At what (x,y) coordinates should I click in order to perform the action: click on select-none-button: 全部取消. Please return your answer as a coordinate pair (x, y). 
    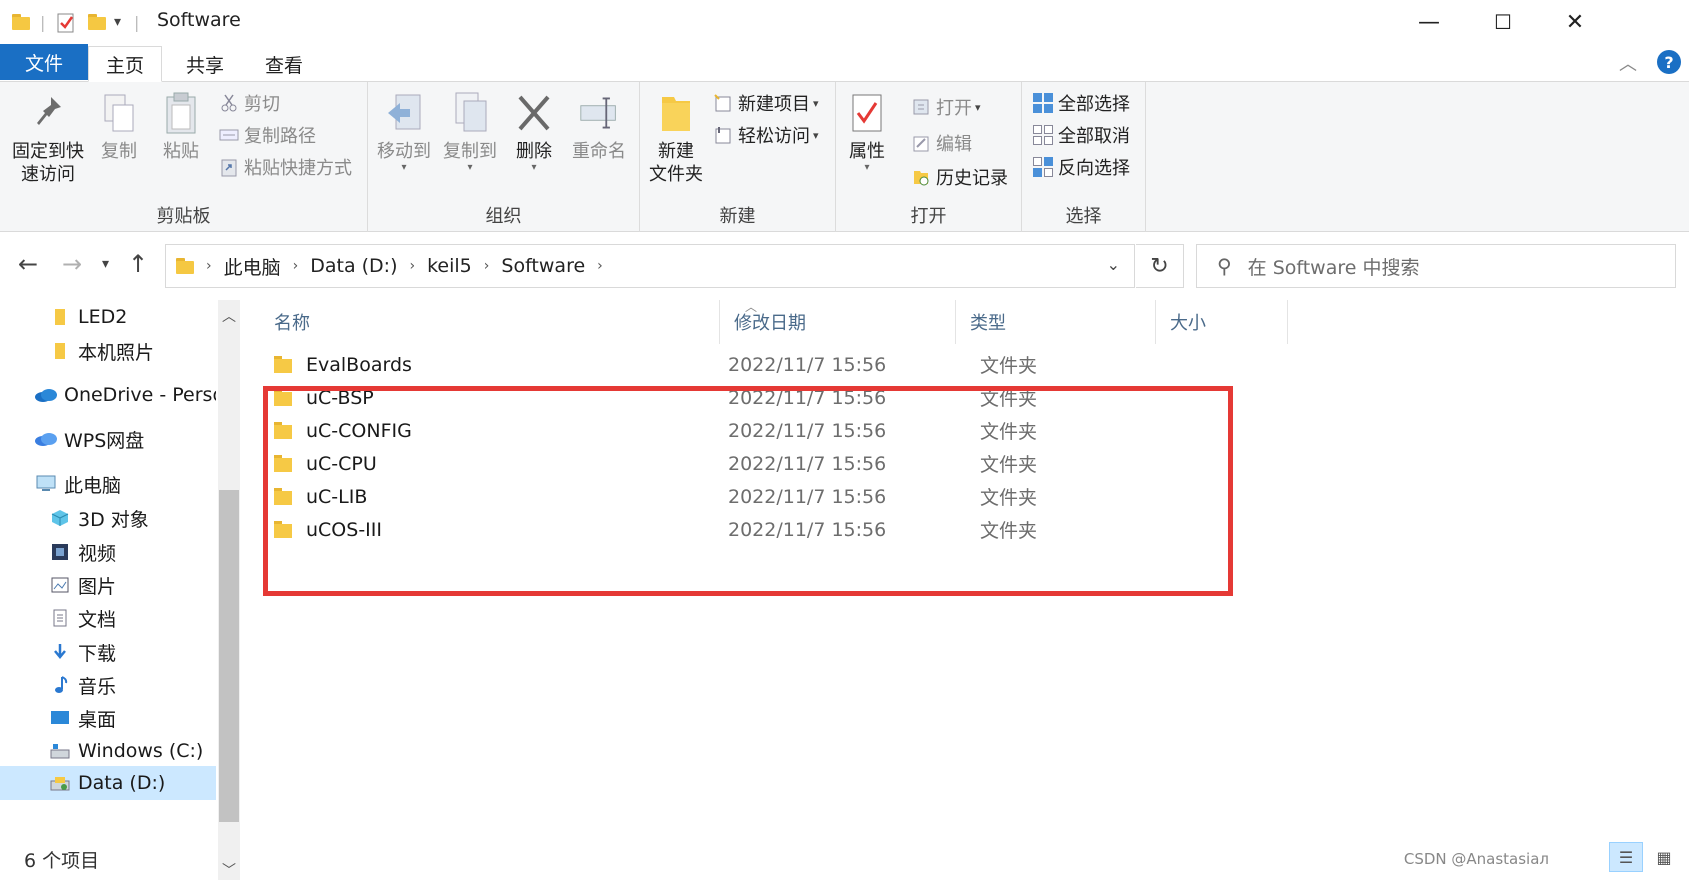
    Looking at the image, I should click on (1081, 135).